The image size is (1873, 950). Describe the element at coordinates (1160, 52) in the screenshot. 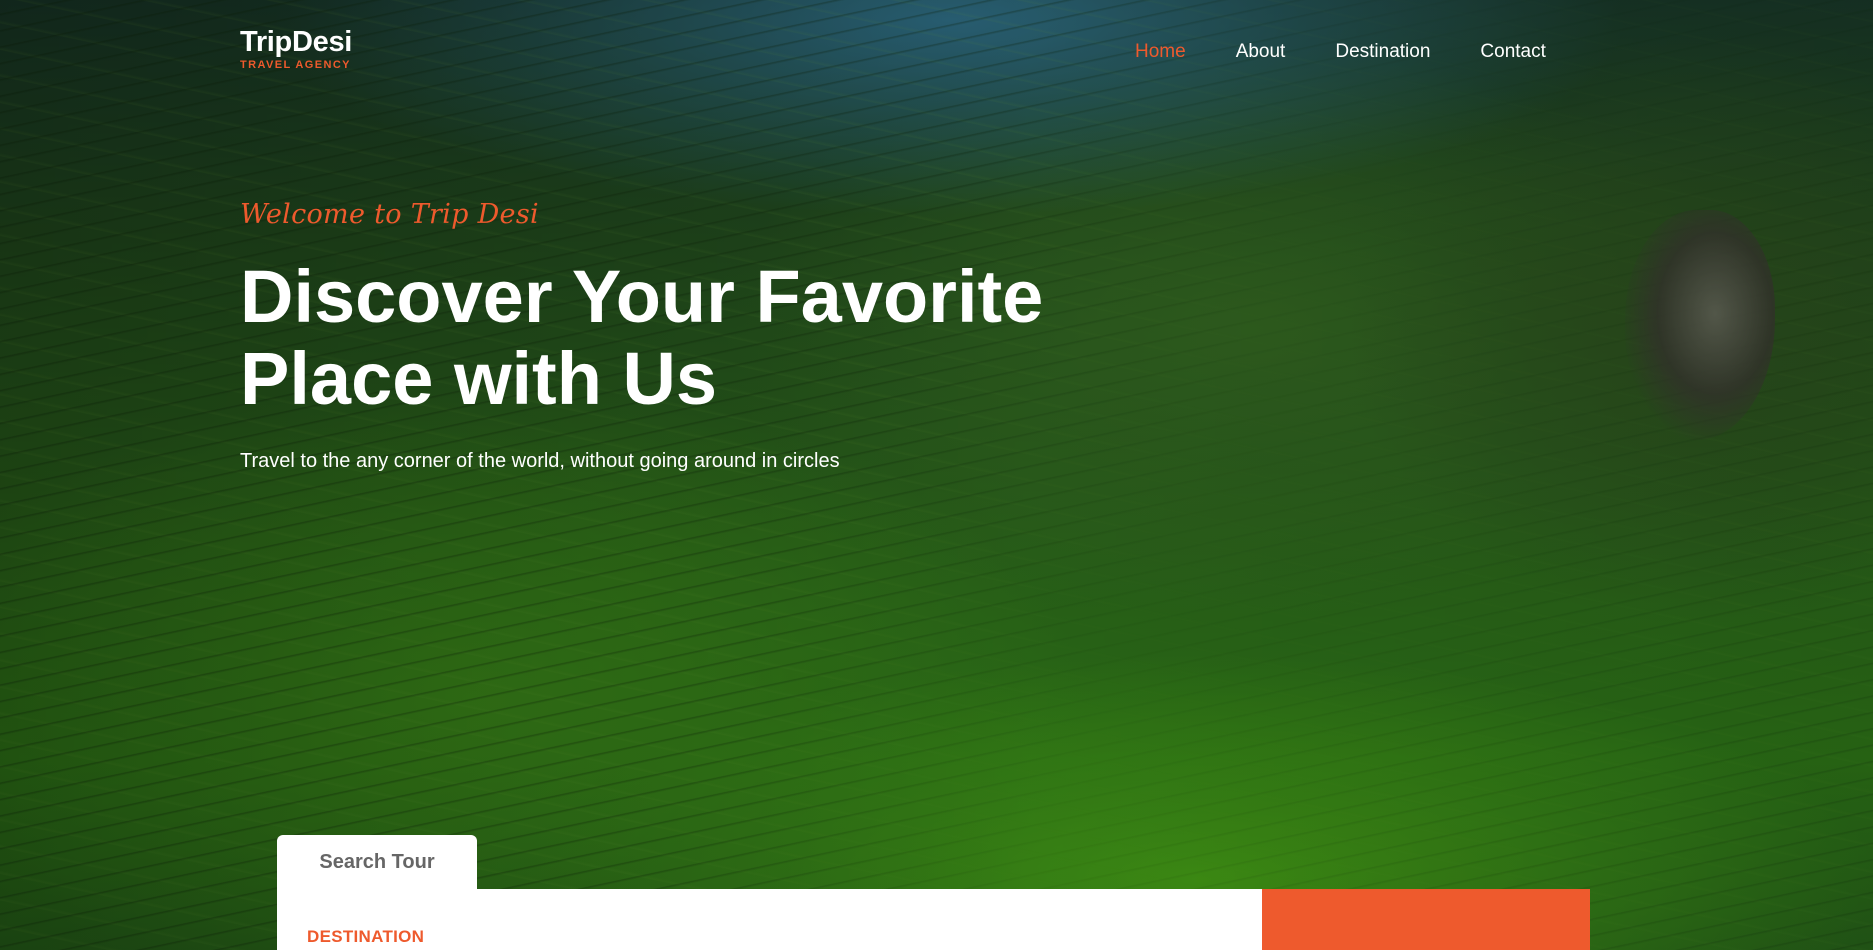

I see `nav-link-home: Home` at that location.